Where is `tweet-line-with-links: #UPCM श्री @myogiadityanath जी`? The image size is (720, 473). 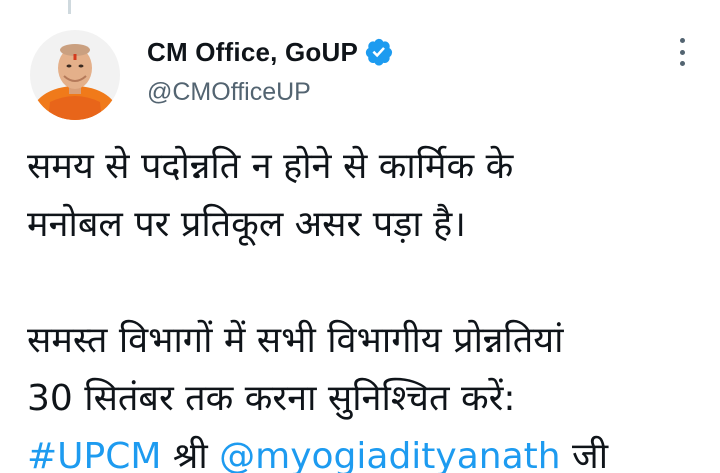 tweet-line-with-links: #UPCM श्री @myogiadityanath जी is located at coordinates (367, 450).